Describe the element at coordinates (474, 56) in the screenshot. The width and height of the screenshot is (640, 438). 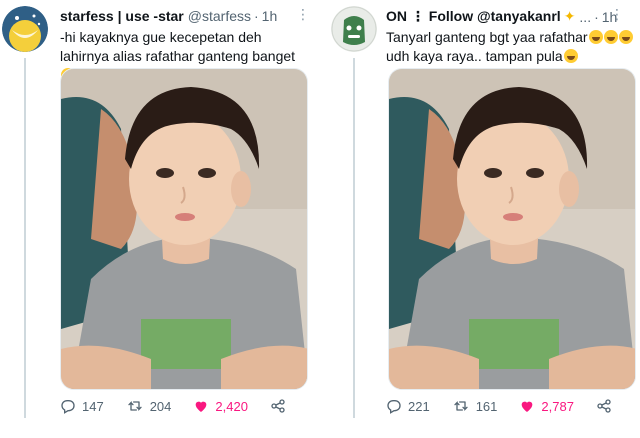
I see `tweet-text-line2: udh kaya raya.. tampan pula` at that location.